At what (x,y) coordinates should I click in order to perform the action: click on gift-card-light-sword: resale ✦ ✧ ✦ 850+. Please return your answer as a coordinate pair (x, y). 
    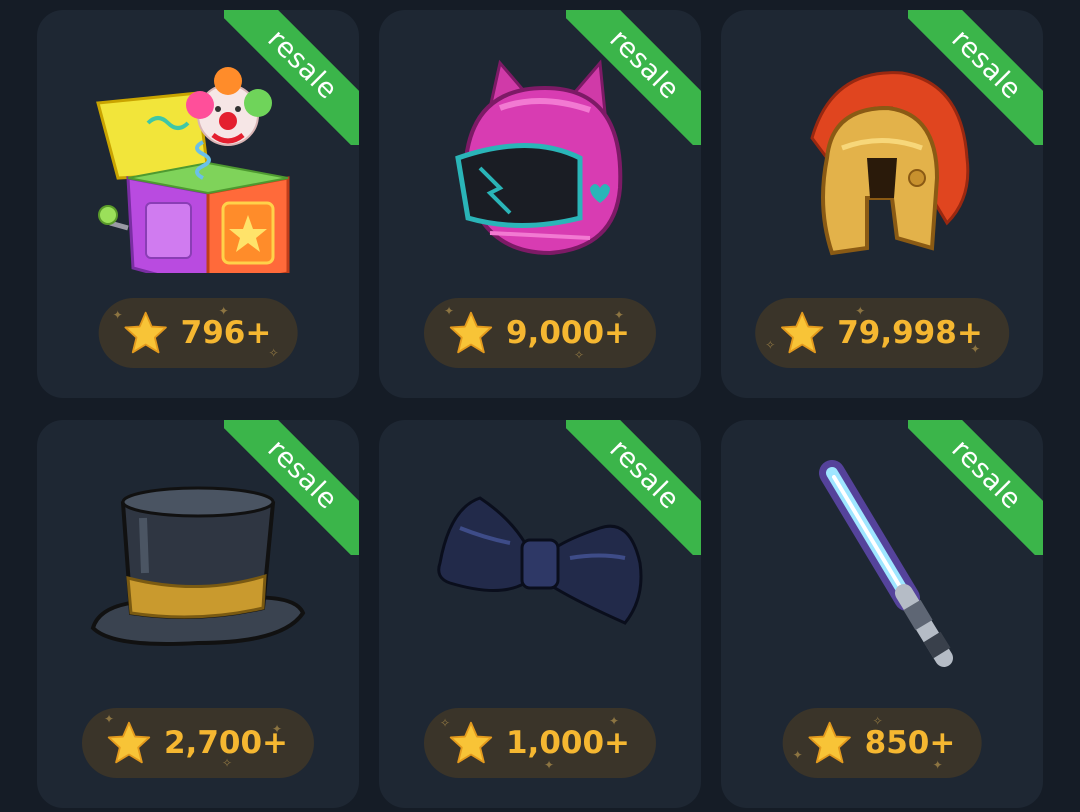
    Looking at the image, I should click on (882, 614).